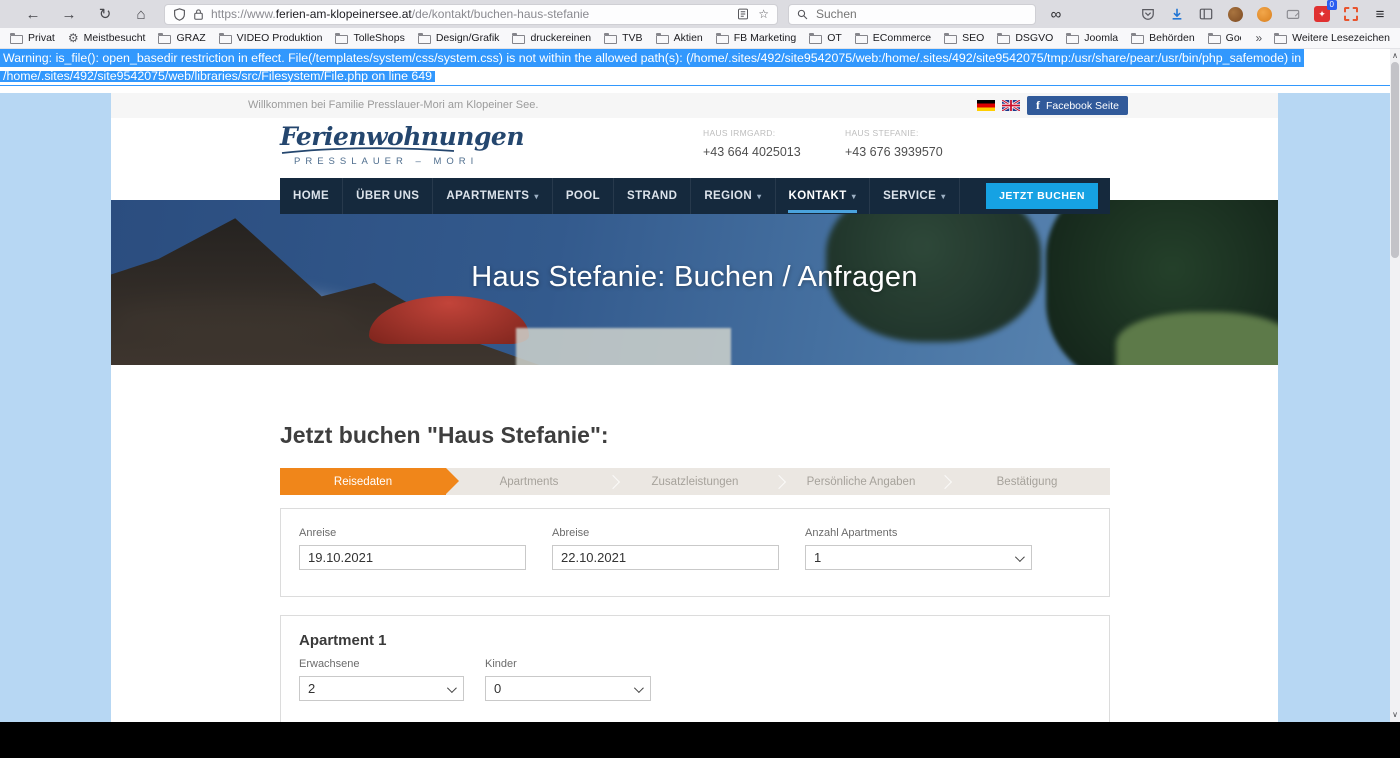 The height and width of the screenshot is (758, 1400). I want to click on step-apartments: Apartments, so click(529, 481).